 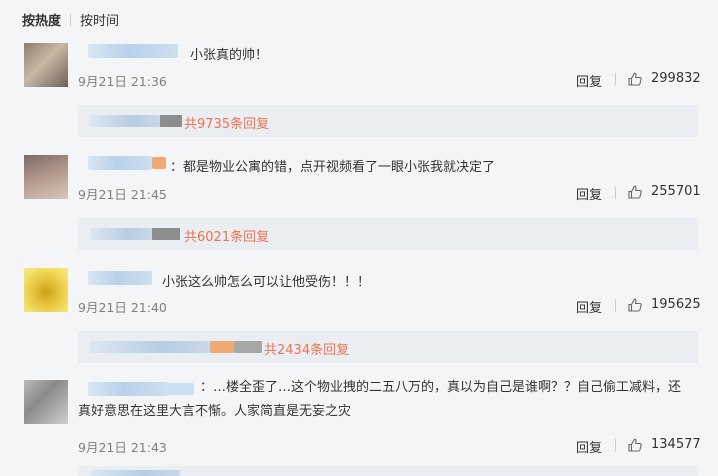 I want to click on comment-time: 9月21日 21:36, so click(x=122, y=81).